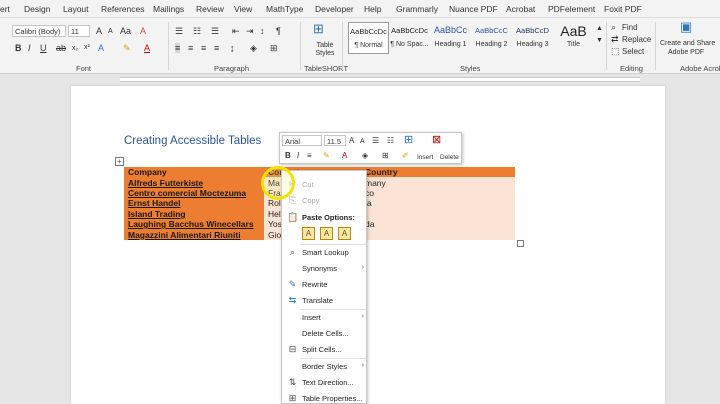  Describe the element at coordinates (687, 43) in the screenshot. I see `create-share-label-1: Create and Share` at that location.